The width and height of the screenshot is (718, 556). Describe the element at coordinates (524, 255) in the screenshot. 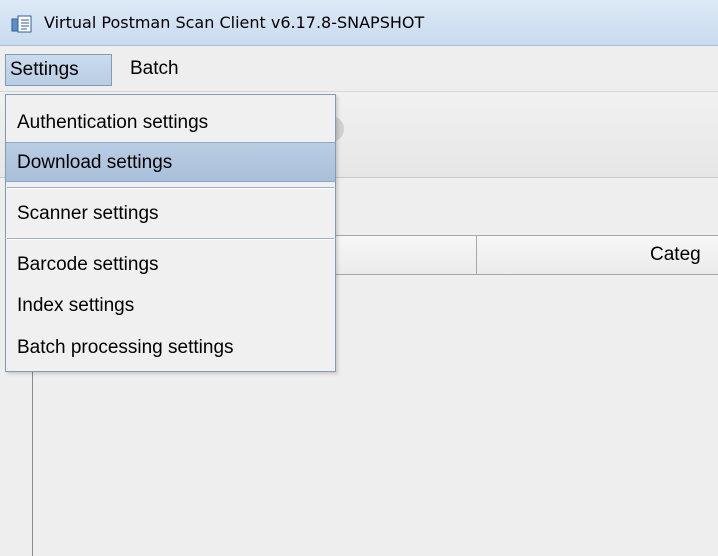

I see `table-header: Categ` at that location.